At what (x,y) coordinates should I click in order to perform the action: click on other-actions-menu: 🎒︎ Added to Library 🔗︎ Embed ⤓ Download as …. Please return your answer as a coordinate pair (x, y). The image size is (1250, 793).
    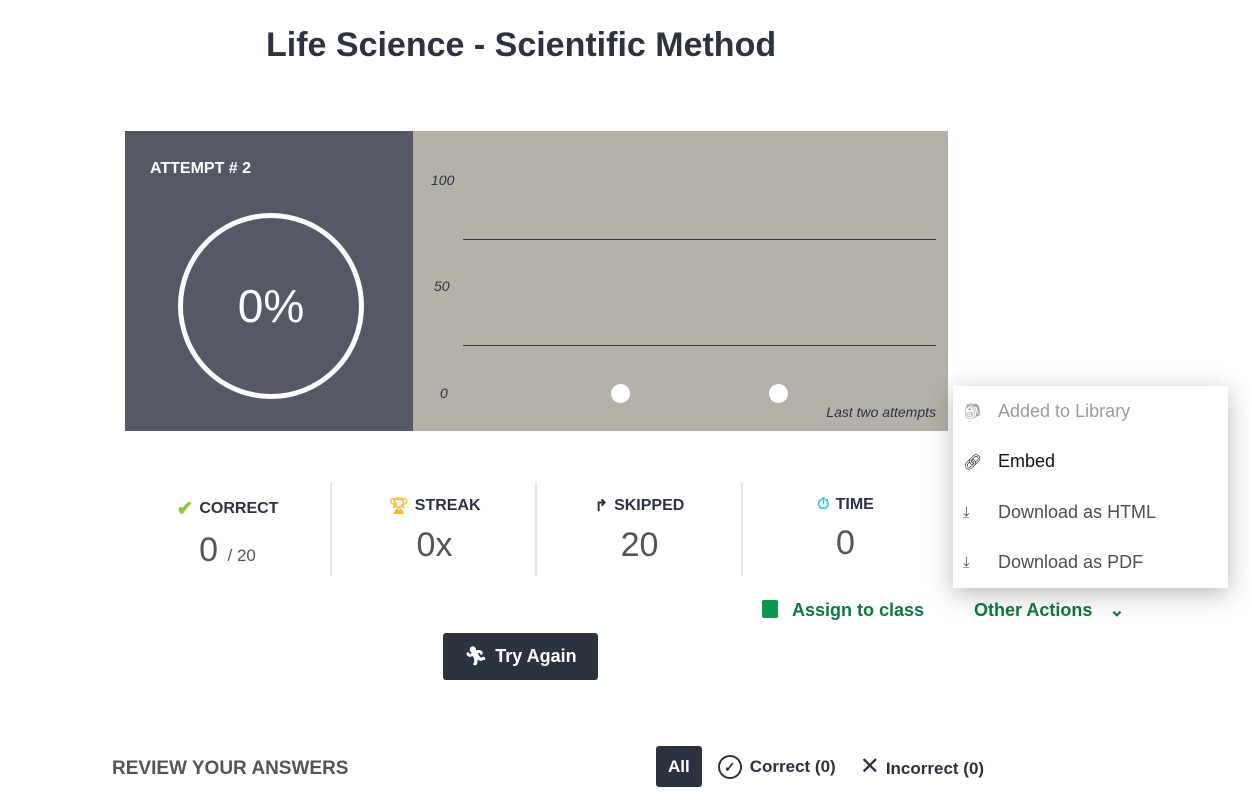
    Looking at the image, I should click on (1090, 487).